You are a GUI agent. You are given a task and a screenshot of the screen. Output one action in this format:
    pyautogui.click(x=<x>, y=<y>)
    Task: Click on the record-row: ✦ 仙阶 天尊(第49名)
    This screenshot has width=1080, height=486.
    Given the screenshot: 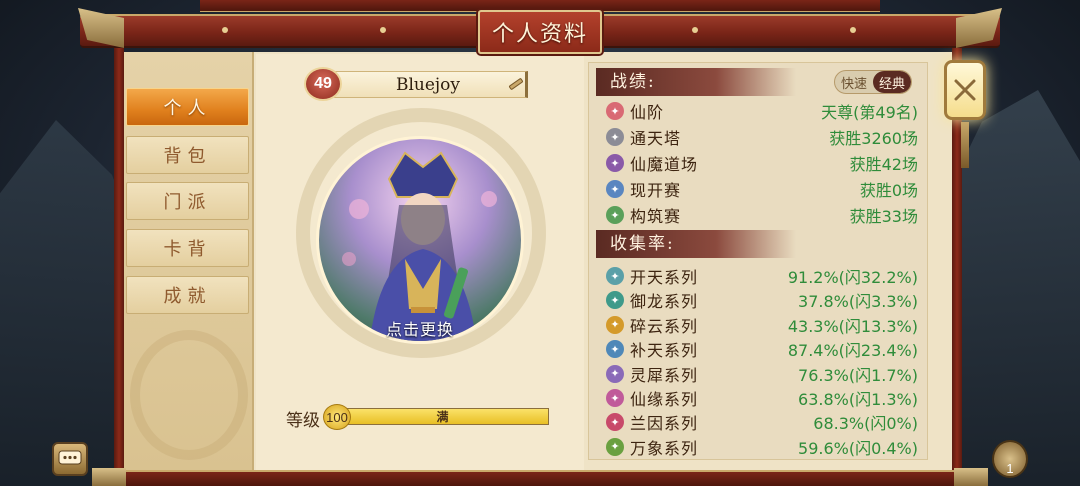 What is the action you would take?
    pyautogui.click(x=762, y=111)
    